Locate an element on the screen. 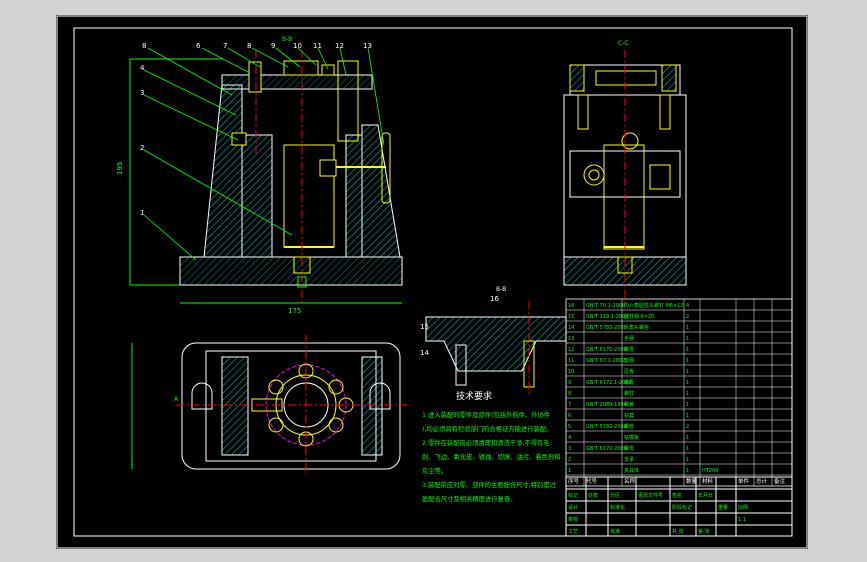 The image size is (867, 562). bom-cell: GB/T 70.1-2008 is located at coordinates (605, 306).